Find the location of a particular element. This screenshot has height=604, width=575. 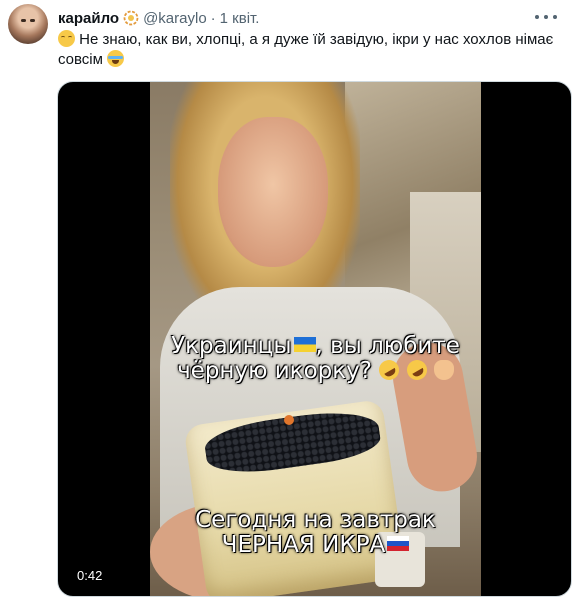

person-face is located at coordinates (273, 192).